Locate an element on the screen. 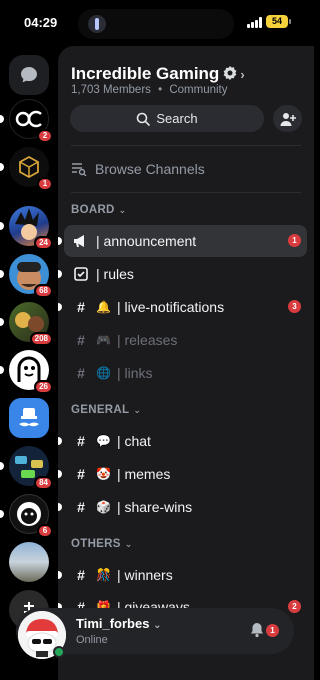 This screenshot has height=680, width=320. chevron-right-icon: › is located at coordinates (242, 74).